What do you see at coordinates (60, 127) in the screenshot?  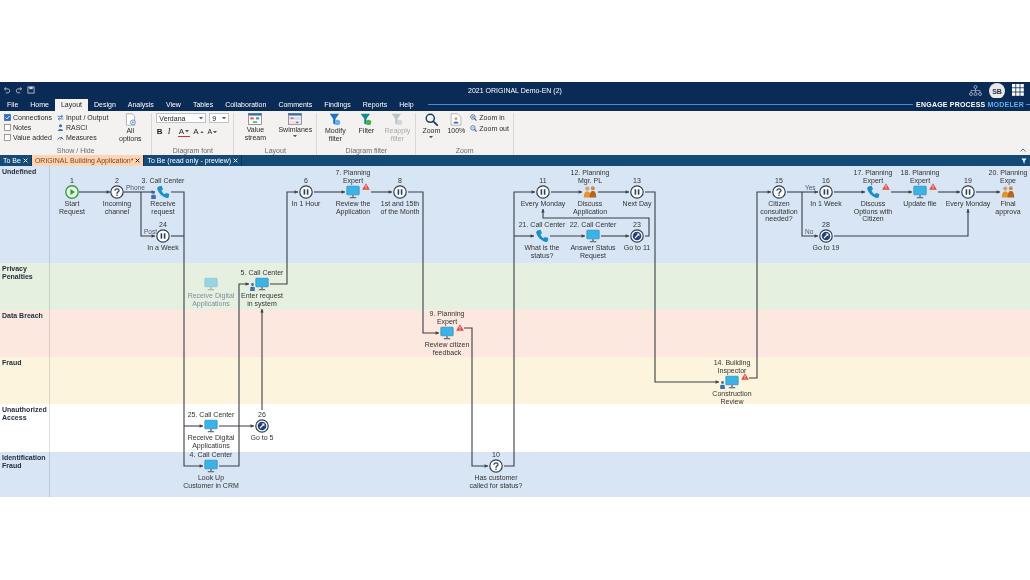 I see `person-icon` at bounding box center [60, 127].